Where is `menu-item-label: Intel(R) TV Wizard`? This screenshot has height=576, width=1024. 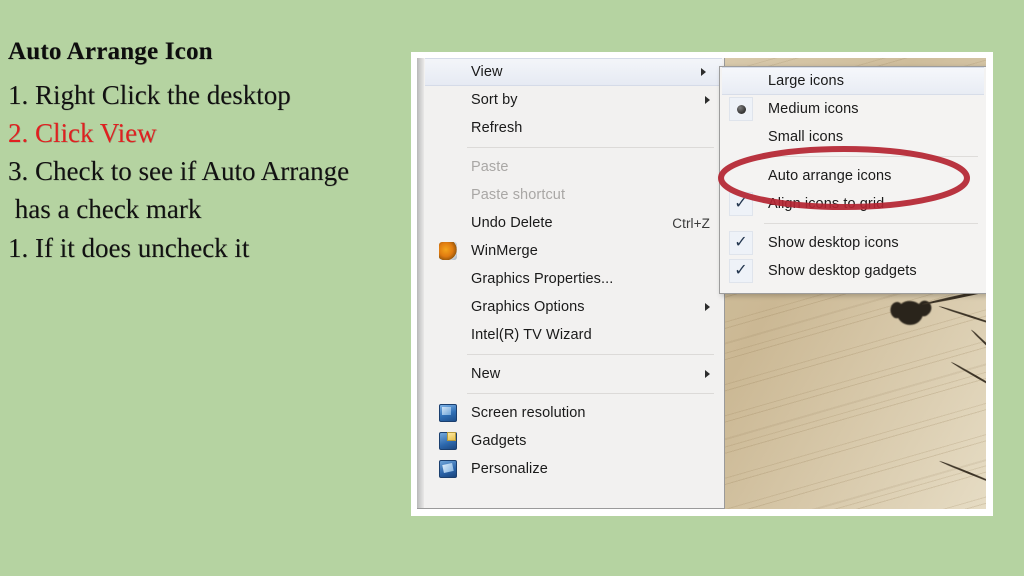 menu-item-label: Intel(R) TV Wizard is located at coordinates (531, 335).